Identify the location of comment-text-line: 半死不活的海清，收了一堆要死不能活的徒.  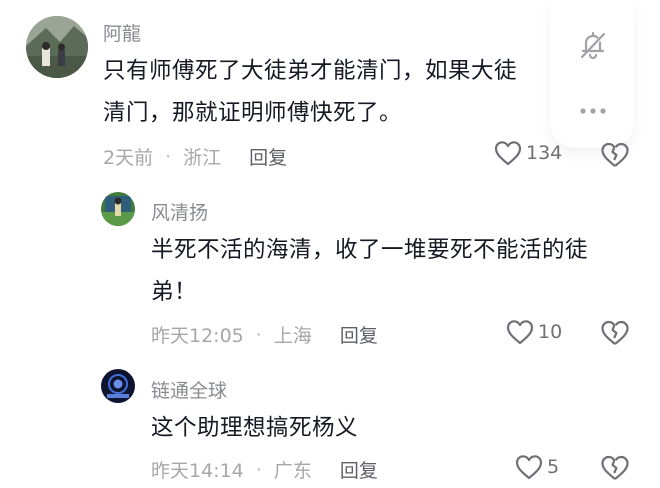
(370, 250).